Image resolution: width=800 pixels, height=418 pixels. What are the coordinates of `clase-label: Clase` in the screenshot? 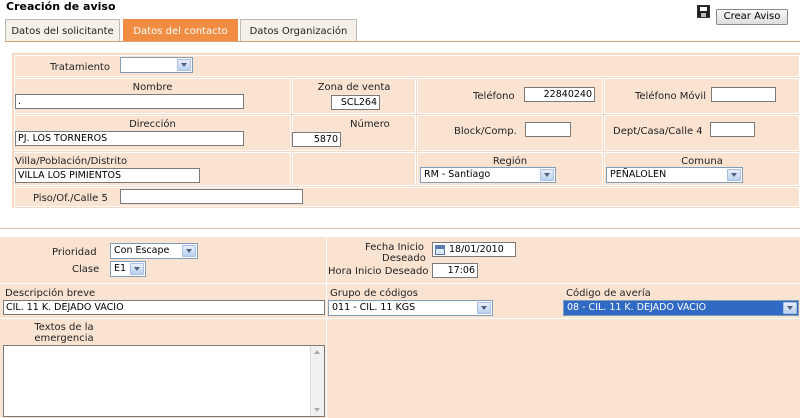 It's located at (86, 269).